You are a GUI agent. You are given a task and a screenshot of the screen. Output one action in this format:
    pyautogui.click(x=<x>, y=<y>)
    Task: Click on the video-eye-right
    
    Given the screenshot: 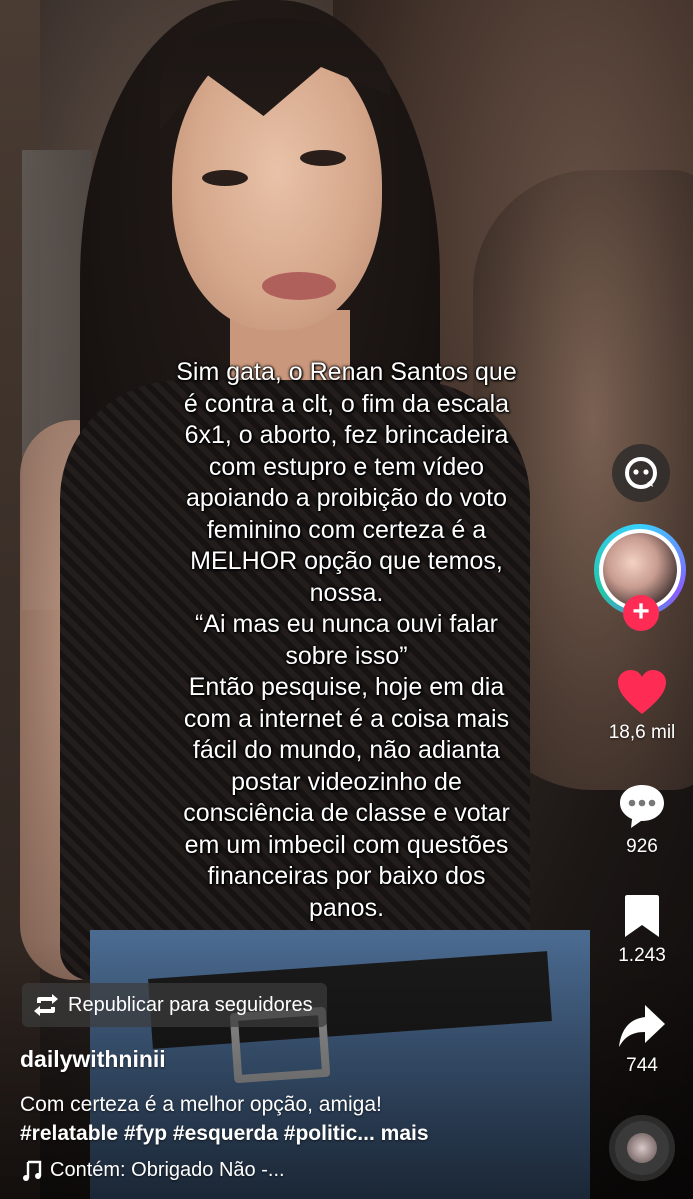 What is the action you would take?
    pyautogui.click(x=323, y=158)
    